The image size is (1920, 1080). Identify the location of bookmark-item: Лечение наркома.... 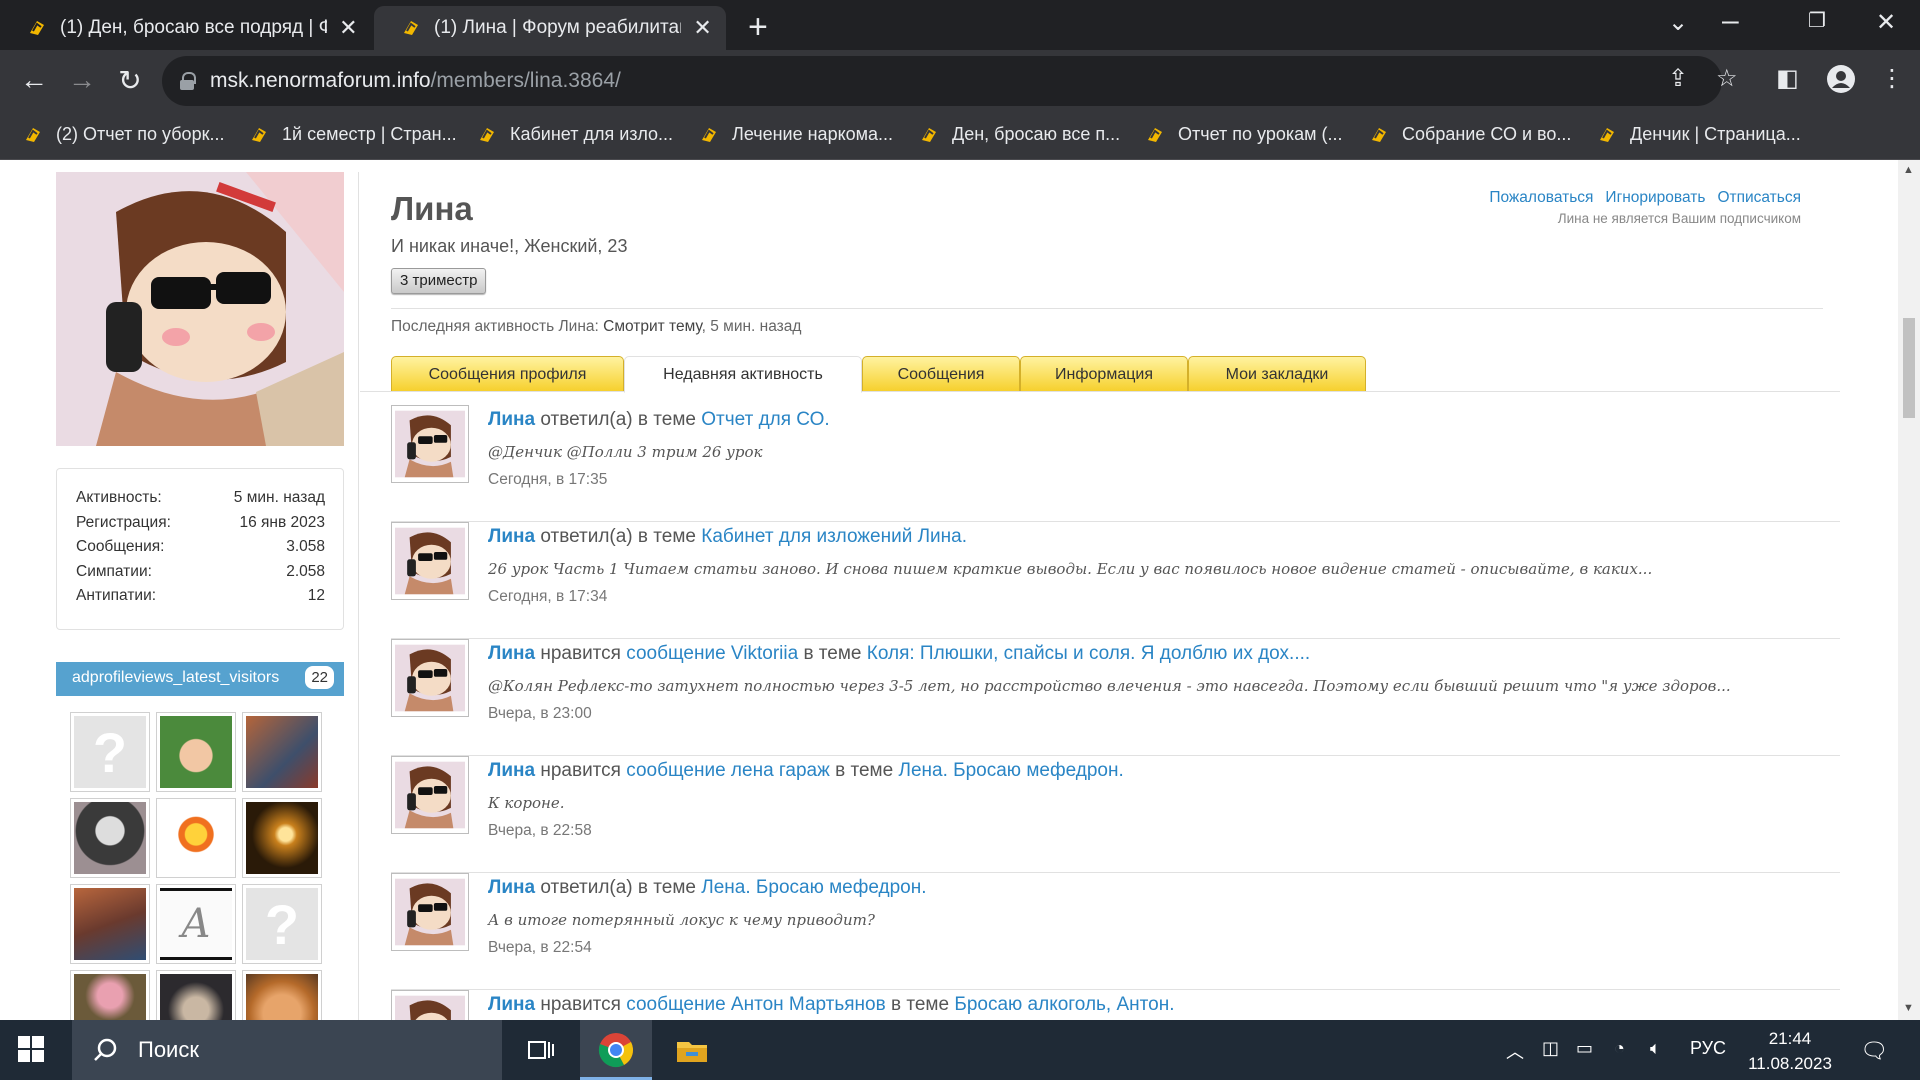
(796, 134).